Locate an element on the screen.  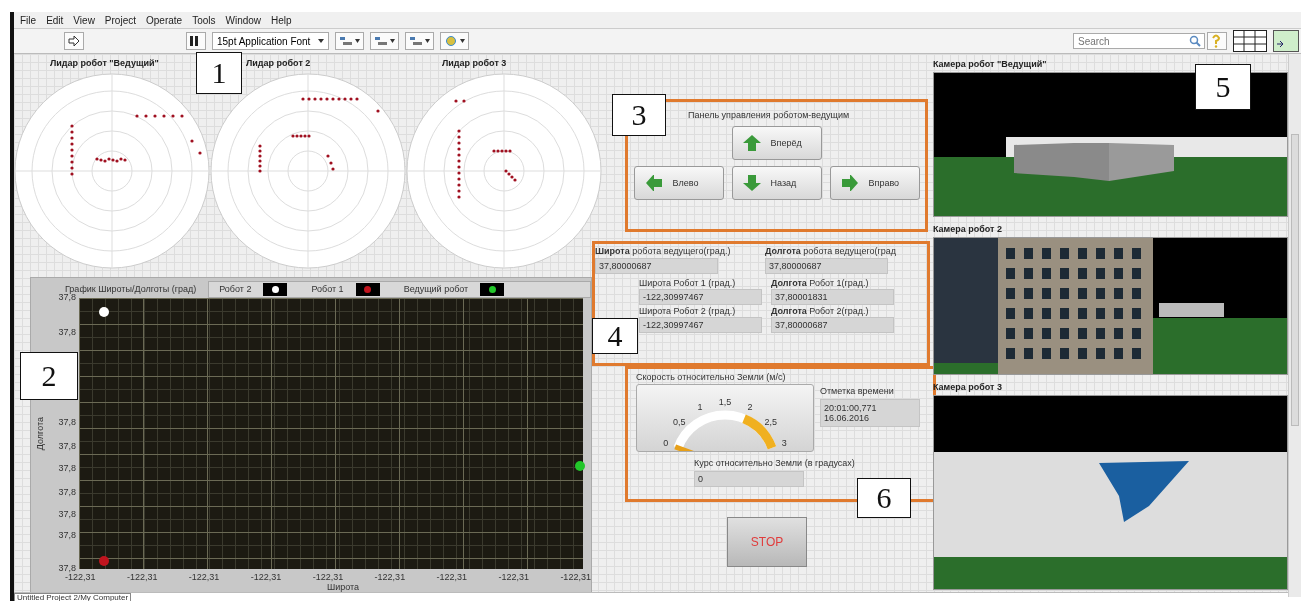
reorder-icon is located at coordinates (451, 41).